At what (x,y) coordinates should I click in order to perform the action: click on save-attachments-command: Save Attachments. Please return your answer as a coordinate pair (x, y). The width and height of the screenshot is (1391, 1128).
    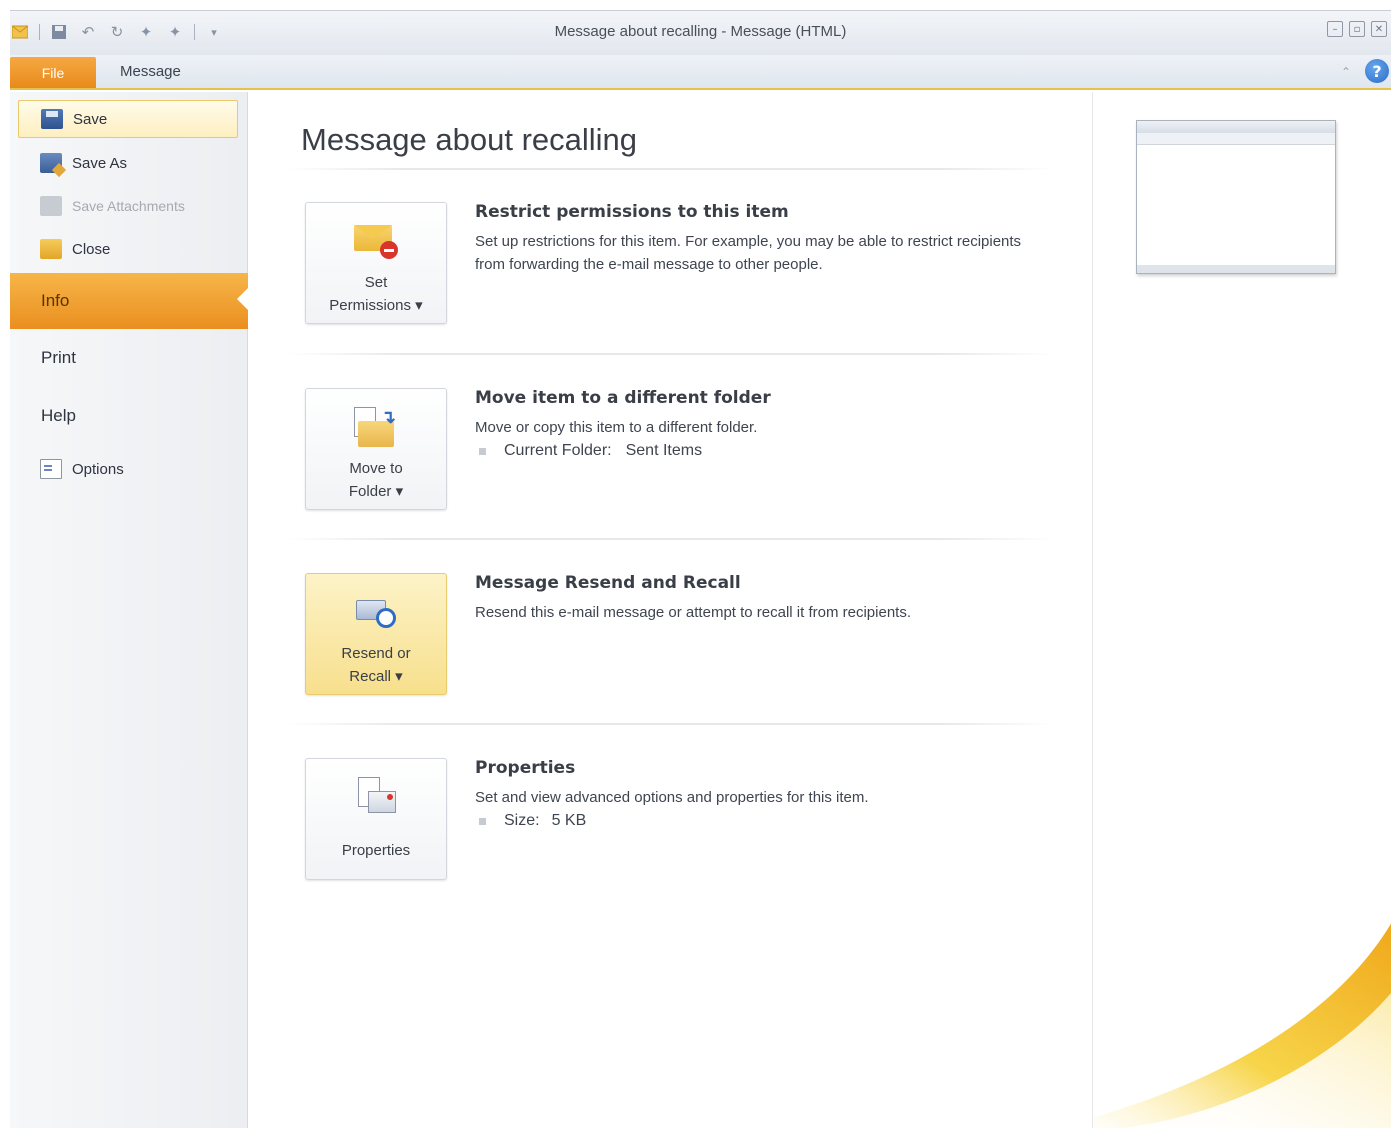
    Looking at the image, I should click on (128, 206).